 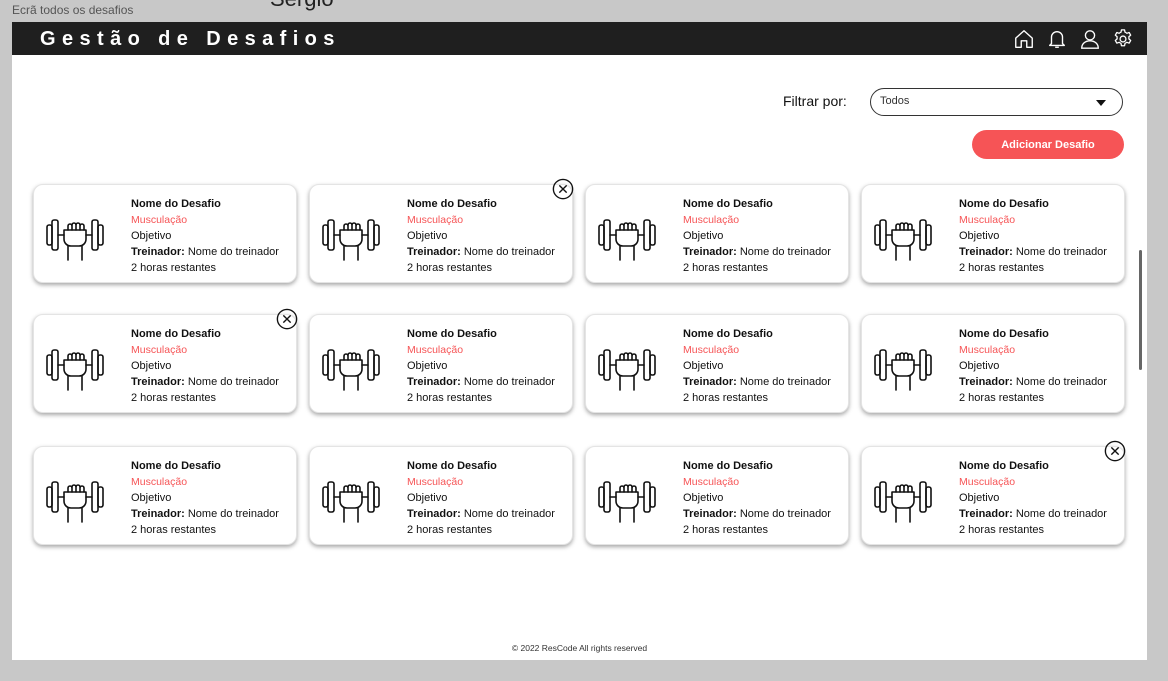 I want to click on footer-copyright: © 2022 ResCode All rights reserved, so click(x=579, y=648).